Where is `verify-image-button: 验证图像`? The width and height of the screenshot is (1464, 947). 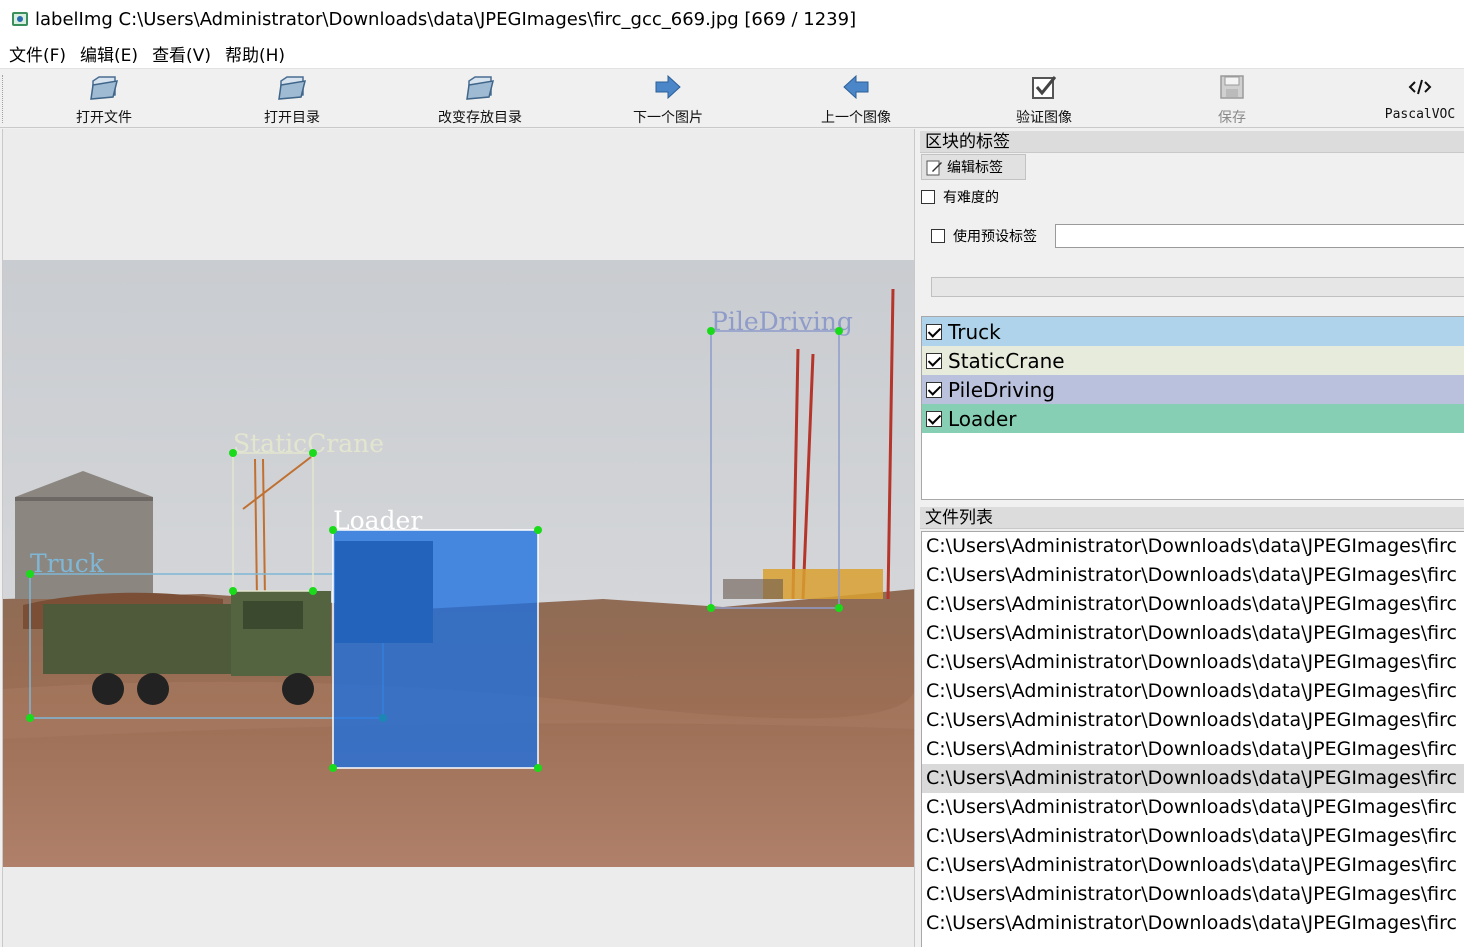 verify-image-button: 验证图像 is located at coordinates (1044, 99).